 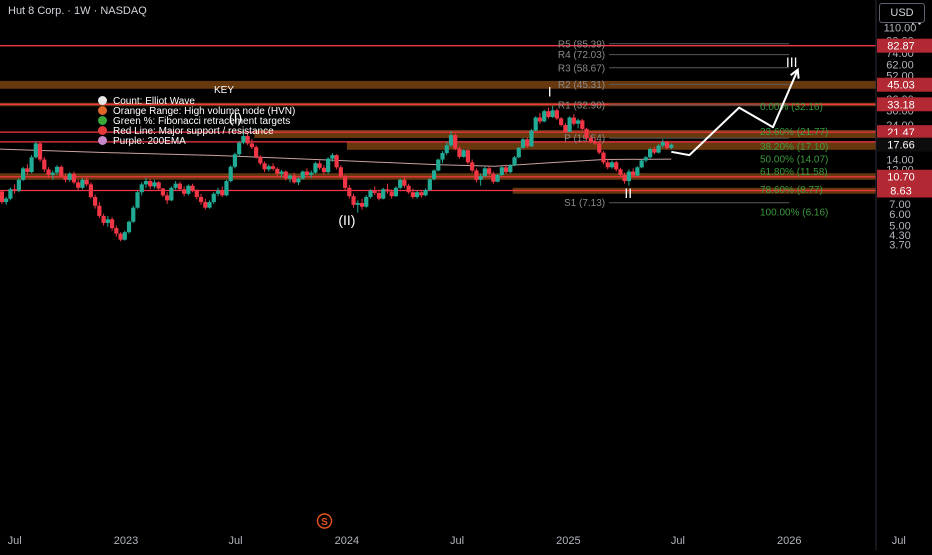 What do you see at coordinates (904, 144) in the screenshot?
I see `last-price-label: 17.66` at bounding box center [904, 144].